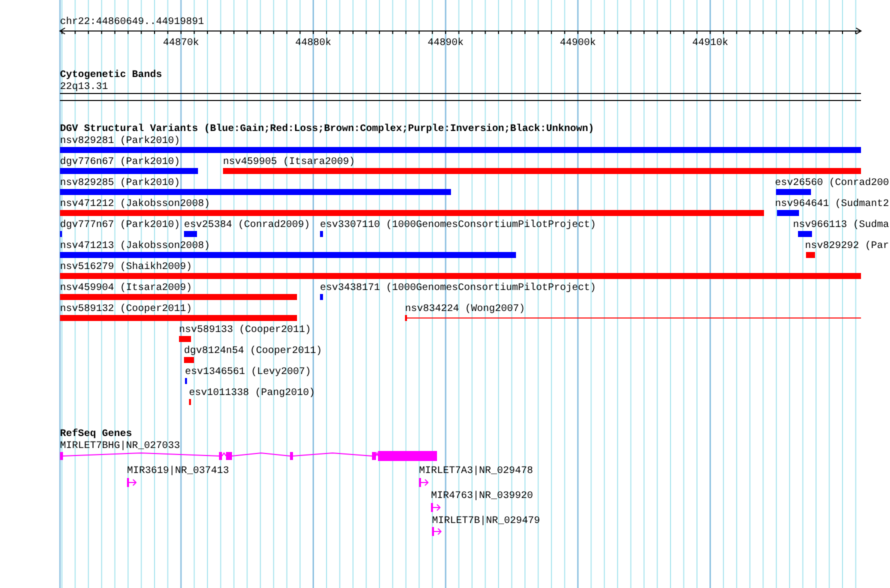  Describe the element at coordinates (120, 162) in the screenshot. I see `variant-label: dgv776n67 (Park2010)` at that location.